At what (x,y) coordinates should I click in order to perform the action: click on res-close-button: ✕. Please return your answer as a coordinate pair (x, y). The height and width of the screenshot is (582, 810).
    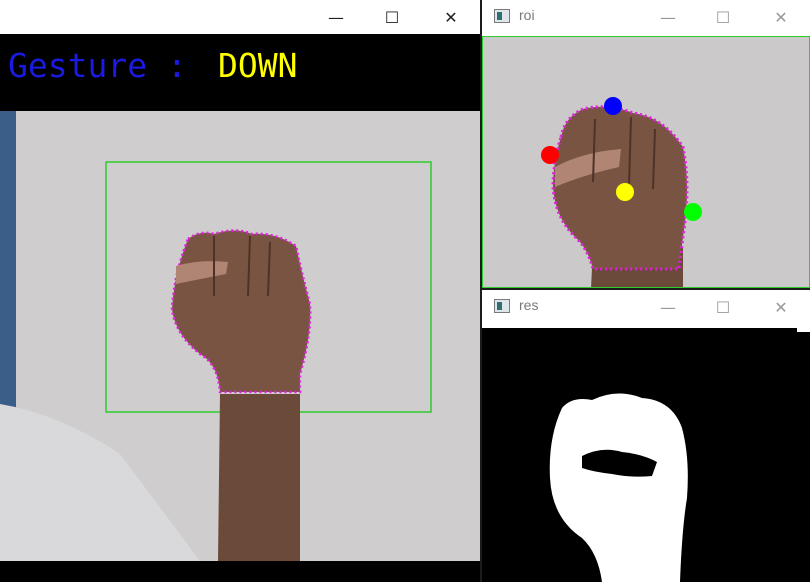
    Looking at the image, I should click on (781, 307).